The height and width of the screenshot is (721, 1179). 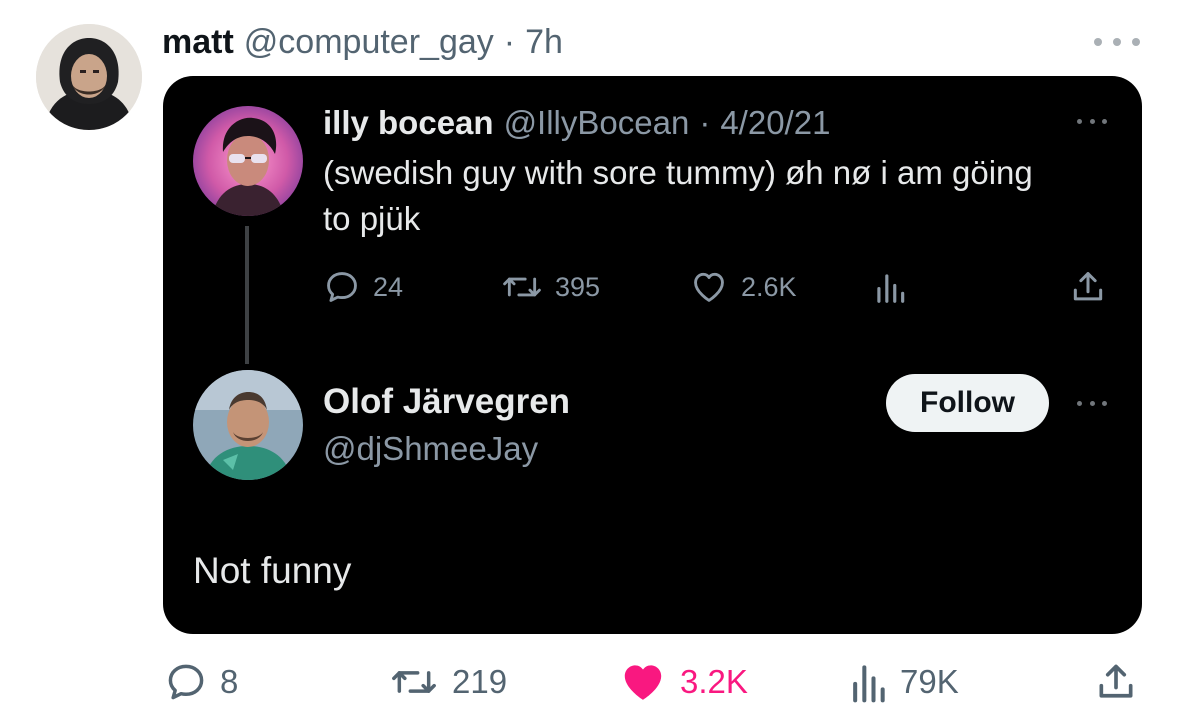 I want to click on quoted-like-count: 2.6K, so click(x=769, y=286).